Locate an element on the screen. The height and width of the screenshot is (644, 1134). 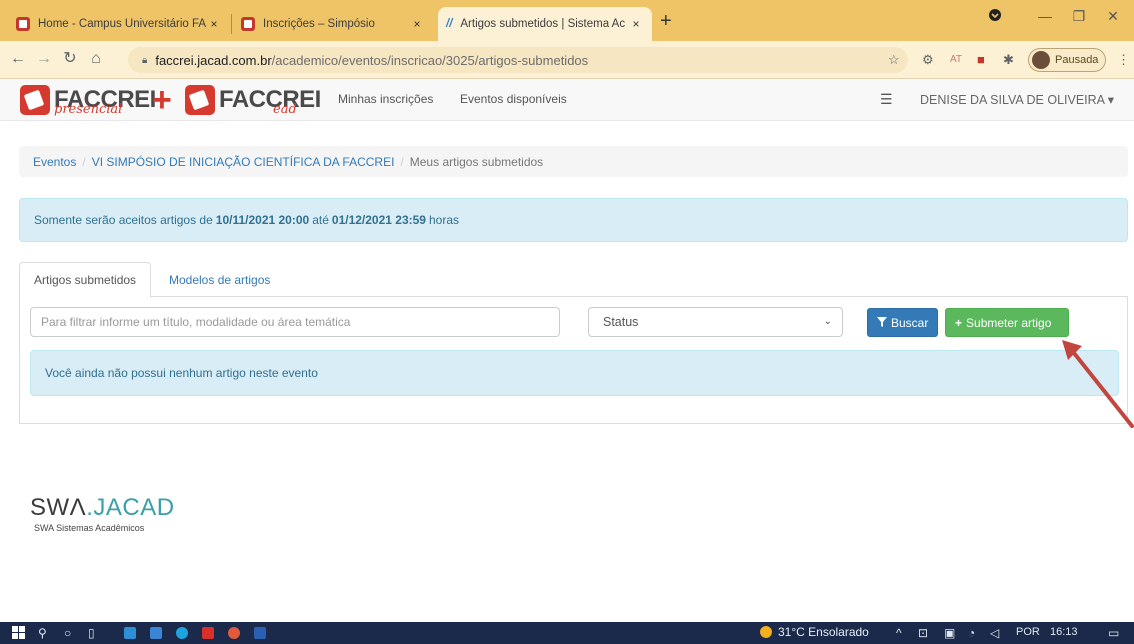
submeter-label: Submeter artigo is located at coordinates (1009, 322).